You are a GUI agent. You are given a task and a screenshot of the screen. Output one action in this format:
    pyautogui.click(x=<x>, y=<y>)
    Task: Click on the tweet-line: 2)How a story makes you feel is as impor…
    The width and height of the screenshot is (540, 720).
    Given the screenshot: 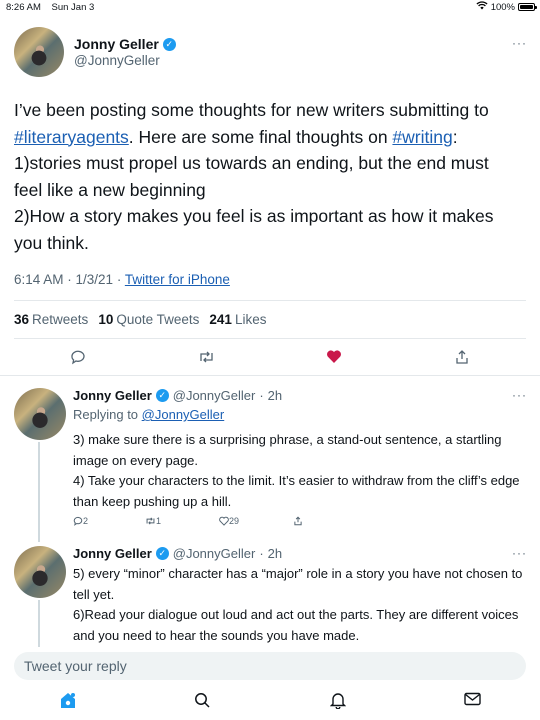 What is the action you would take?
    pyautogui.click(x=254, y=229)
    